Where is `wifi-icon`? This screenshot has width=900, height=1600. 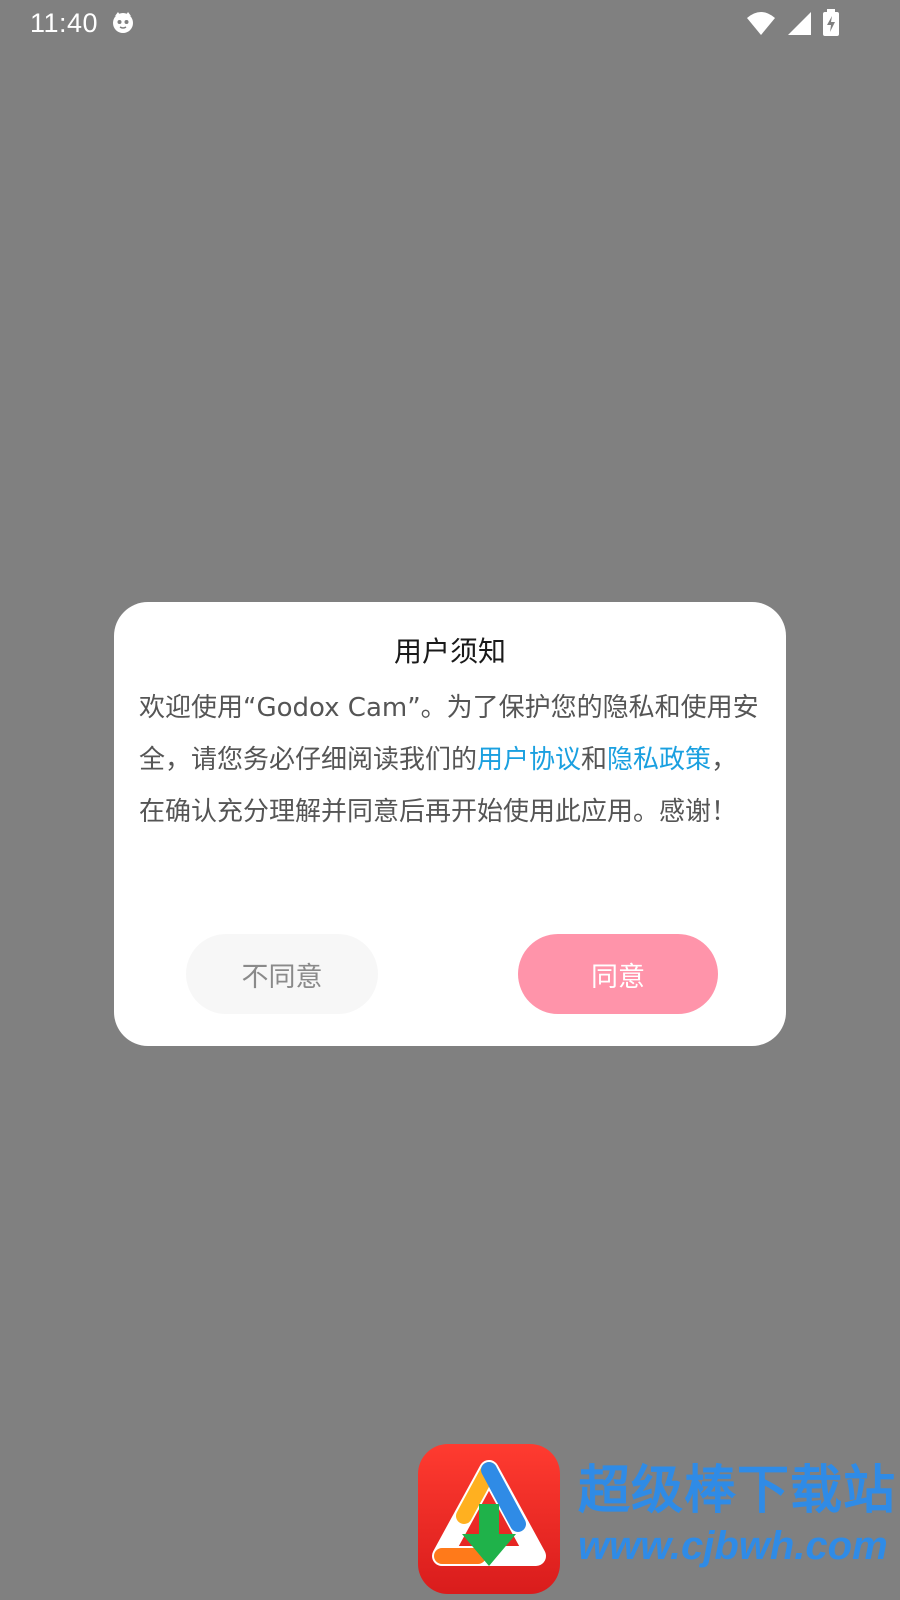
wifi-icon is located at coordinates (761, 23).